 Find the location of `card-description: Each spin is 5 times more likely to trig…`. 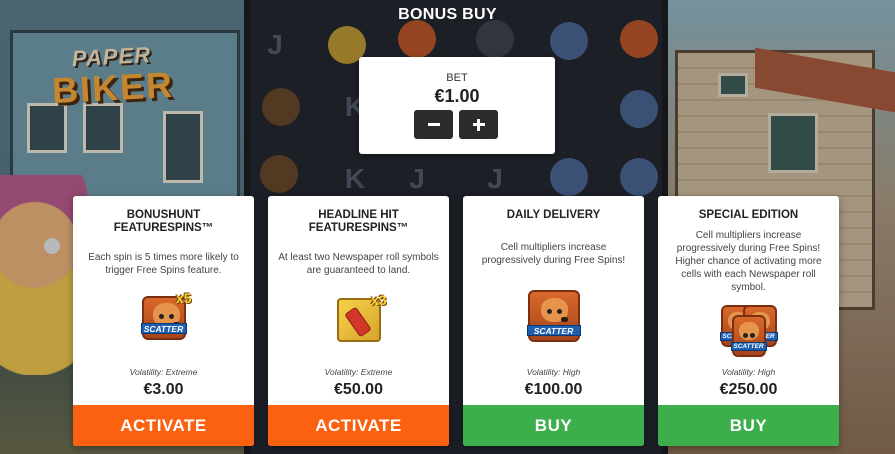

card-description: Each spin is 5 times more likely to trig… is located at coordinates (163, 264).